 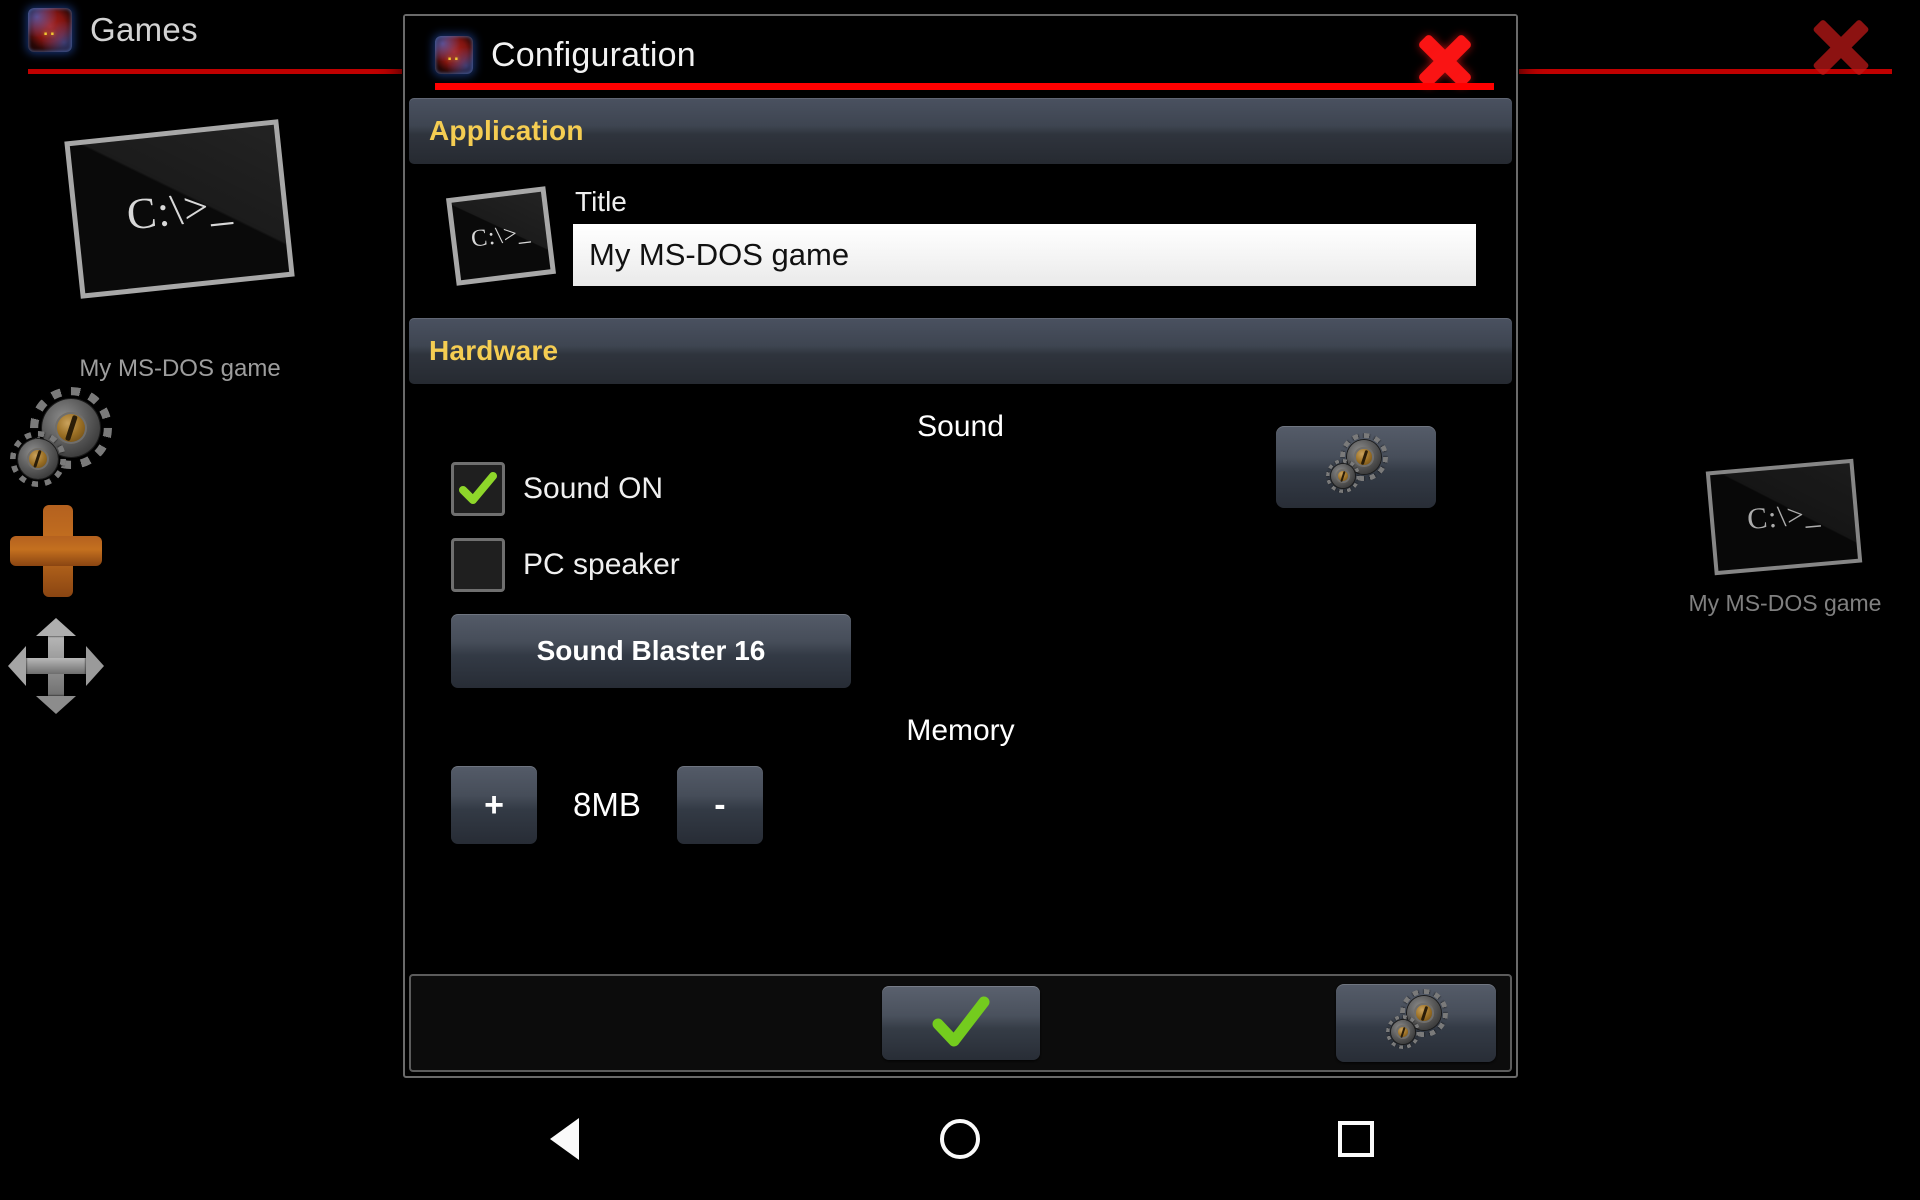 What do you see at coordinates (963, 565) in the screenshot?
I see `pc-speaker-row: PC speaker` at bounding box center [963, 565].